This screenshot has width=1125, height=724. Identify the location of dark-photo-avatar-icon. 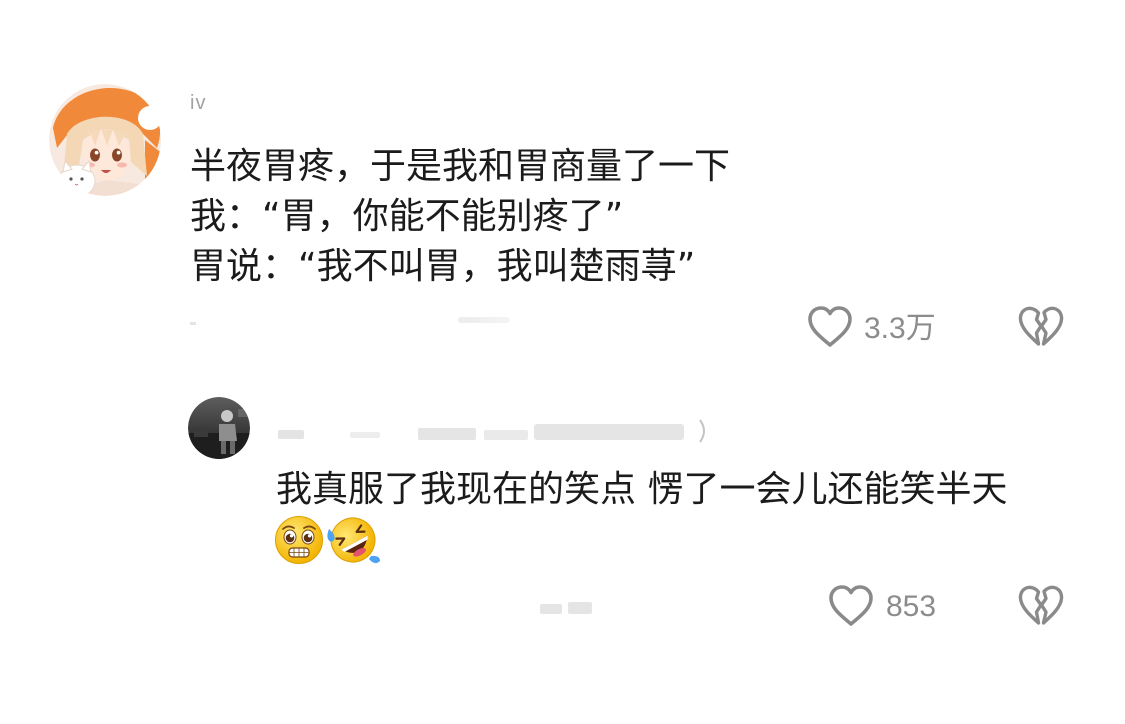
(219, 428).